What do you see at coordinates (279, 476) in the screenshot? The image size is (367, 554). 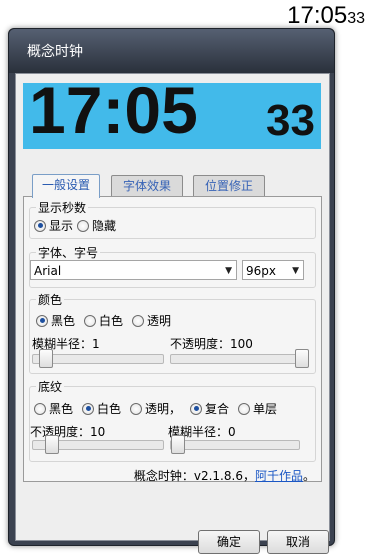 I see `author-link: 阿千作品` at bounding box center [279, 476].